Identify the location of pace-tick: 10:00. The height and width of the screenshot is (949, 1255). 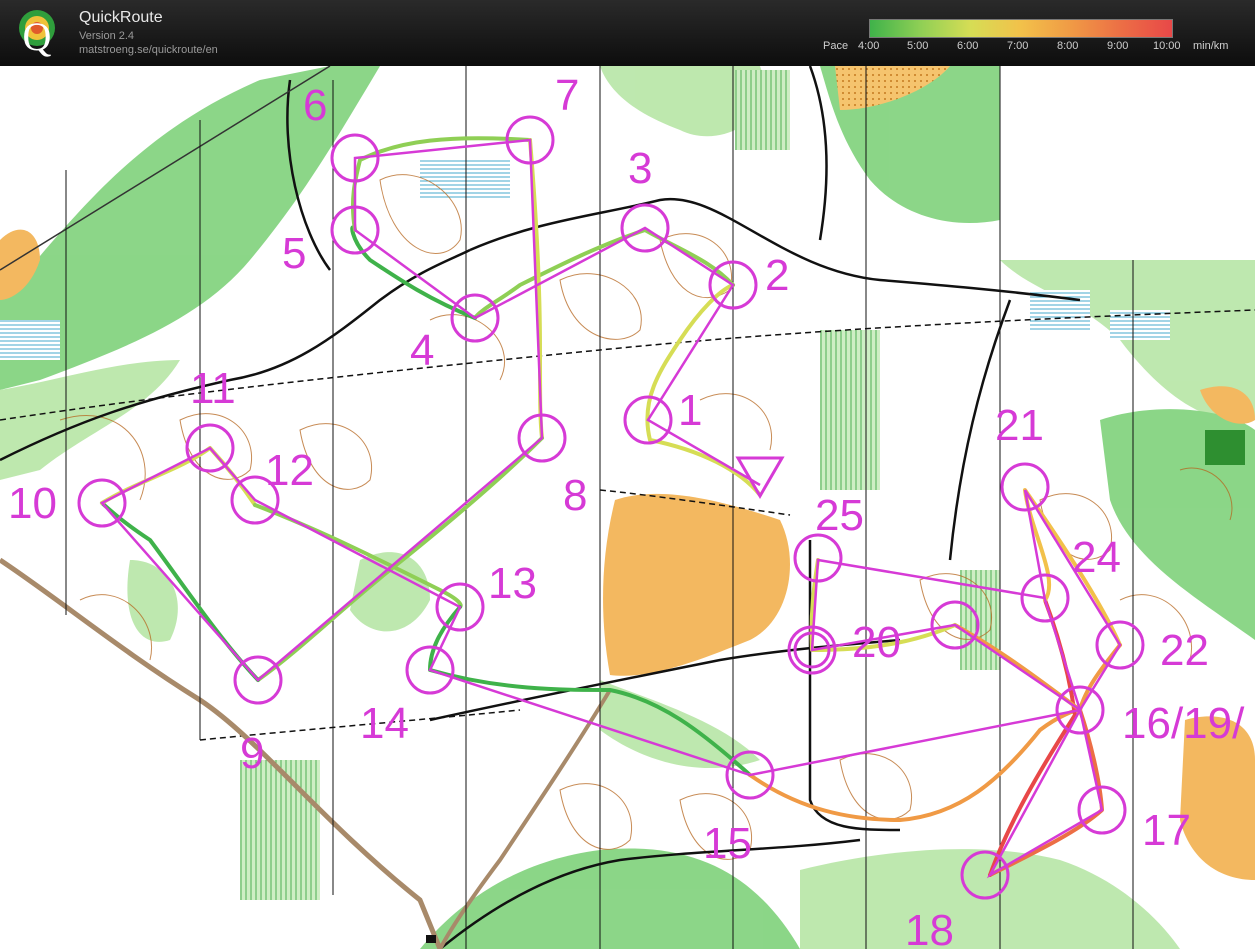
(1167, 46).